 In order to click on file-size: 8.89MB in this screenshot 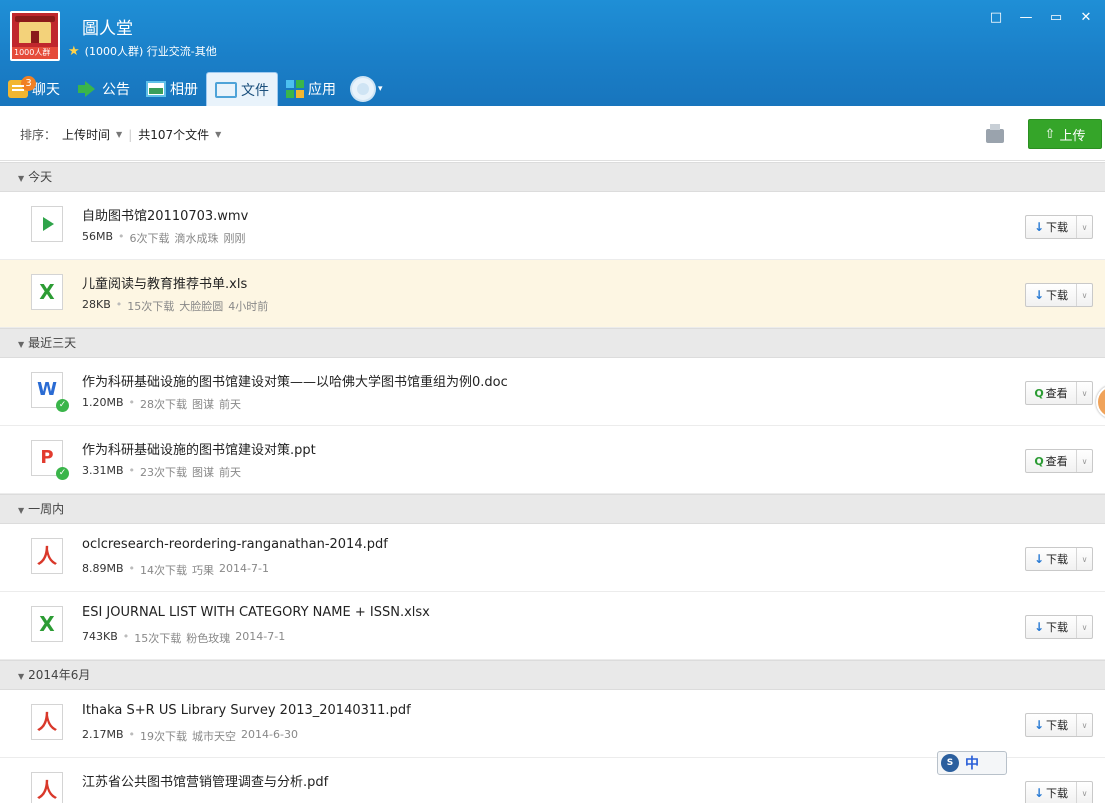, I will do `click(103, 568)`.